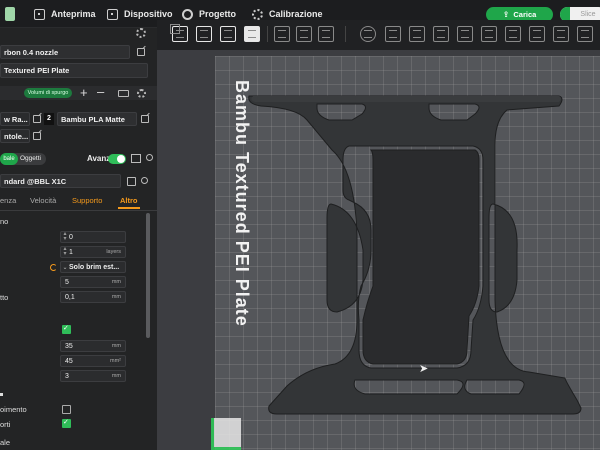 This screenshot has height=450, width=600. I want to click on tab-speed: Velocità, so click(43, 200).